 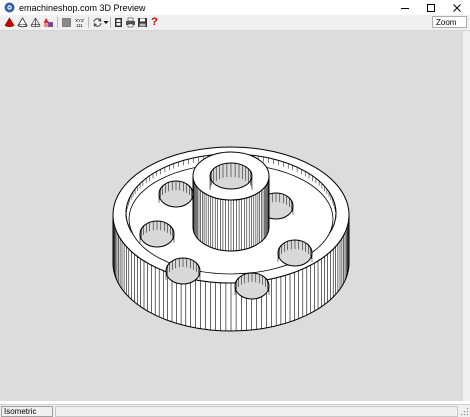 I want to click on solid-view-button, so click(x=9, y=22).